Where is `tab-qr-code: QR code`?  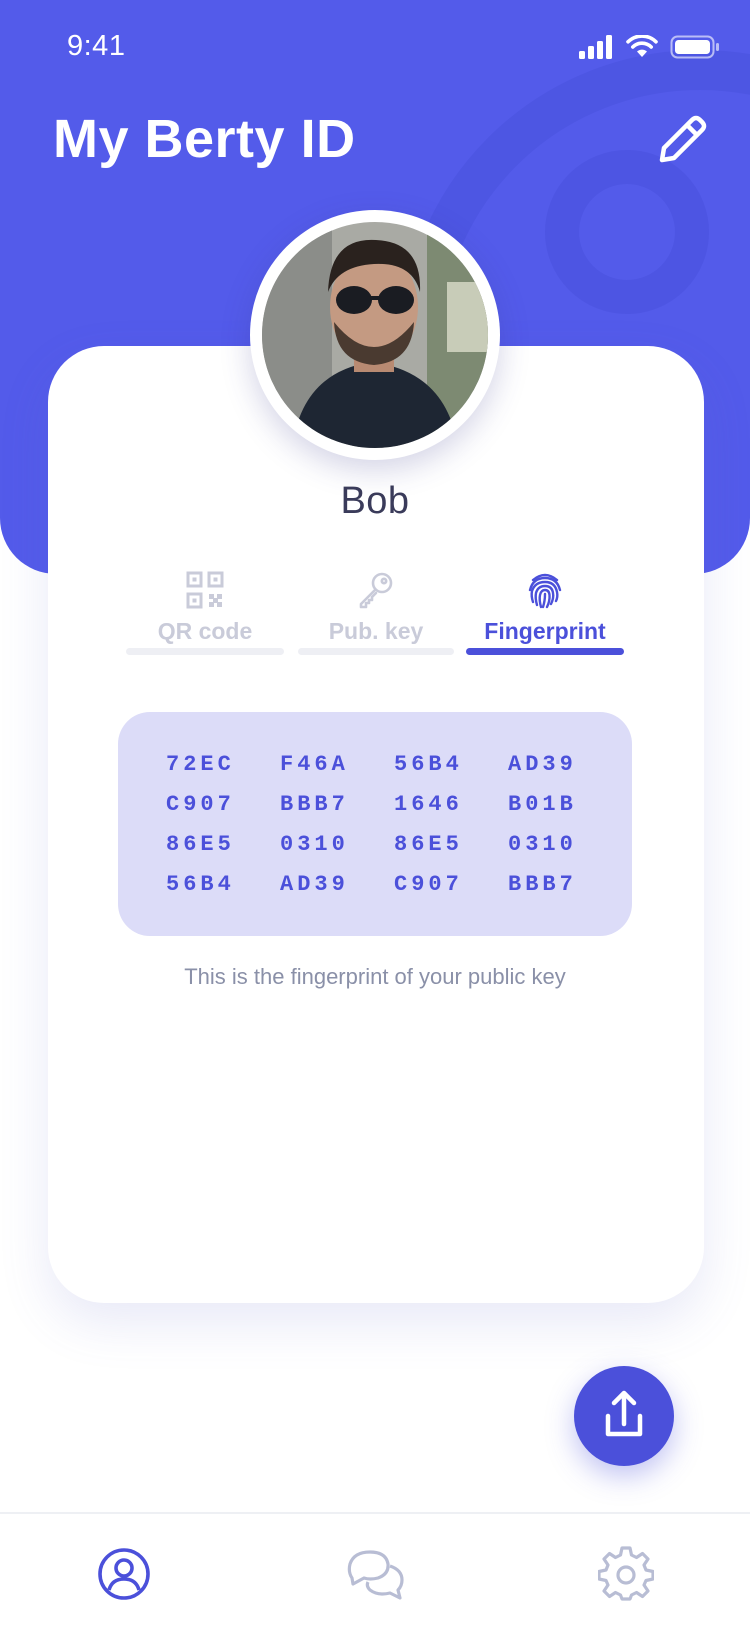
tab-qr-code: QR code is located at coordinates (205, 612).